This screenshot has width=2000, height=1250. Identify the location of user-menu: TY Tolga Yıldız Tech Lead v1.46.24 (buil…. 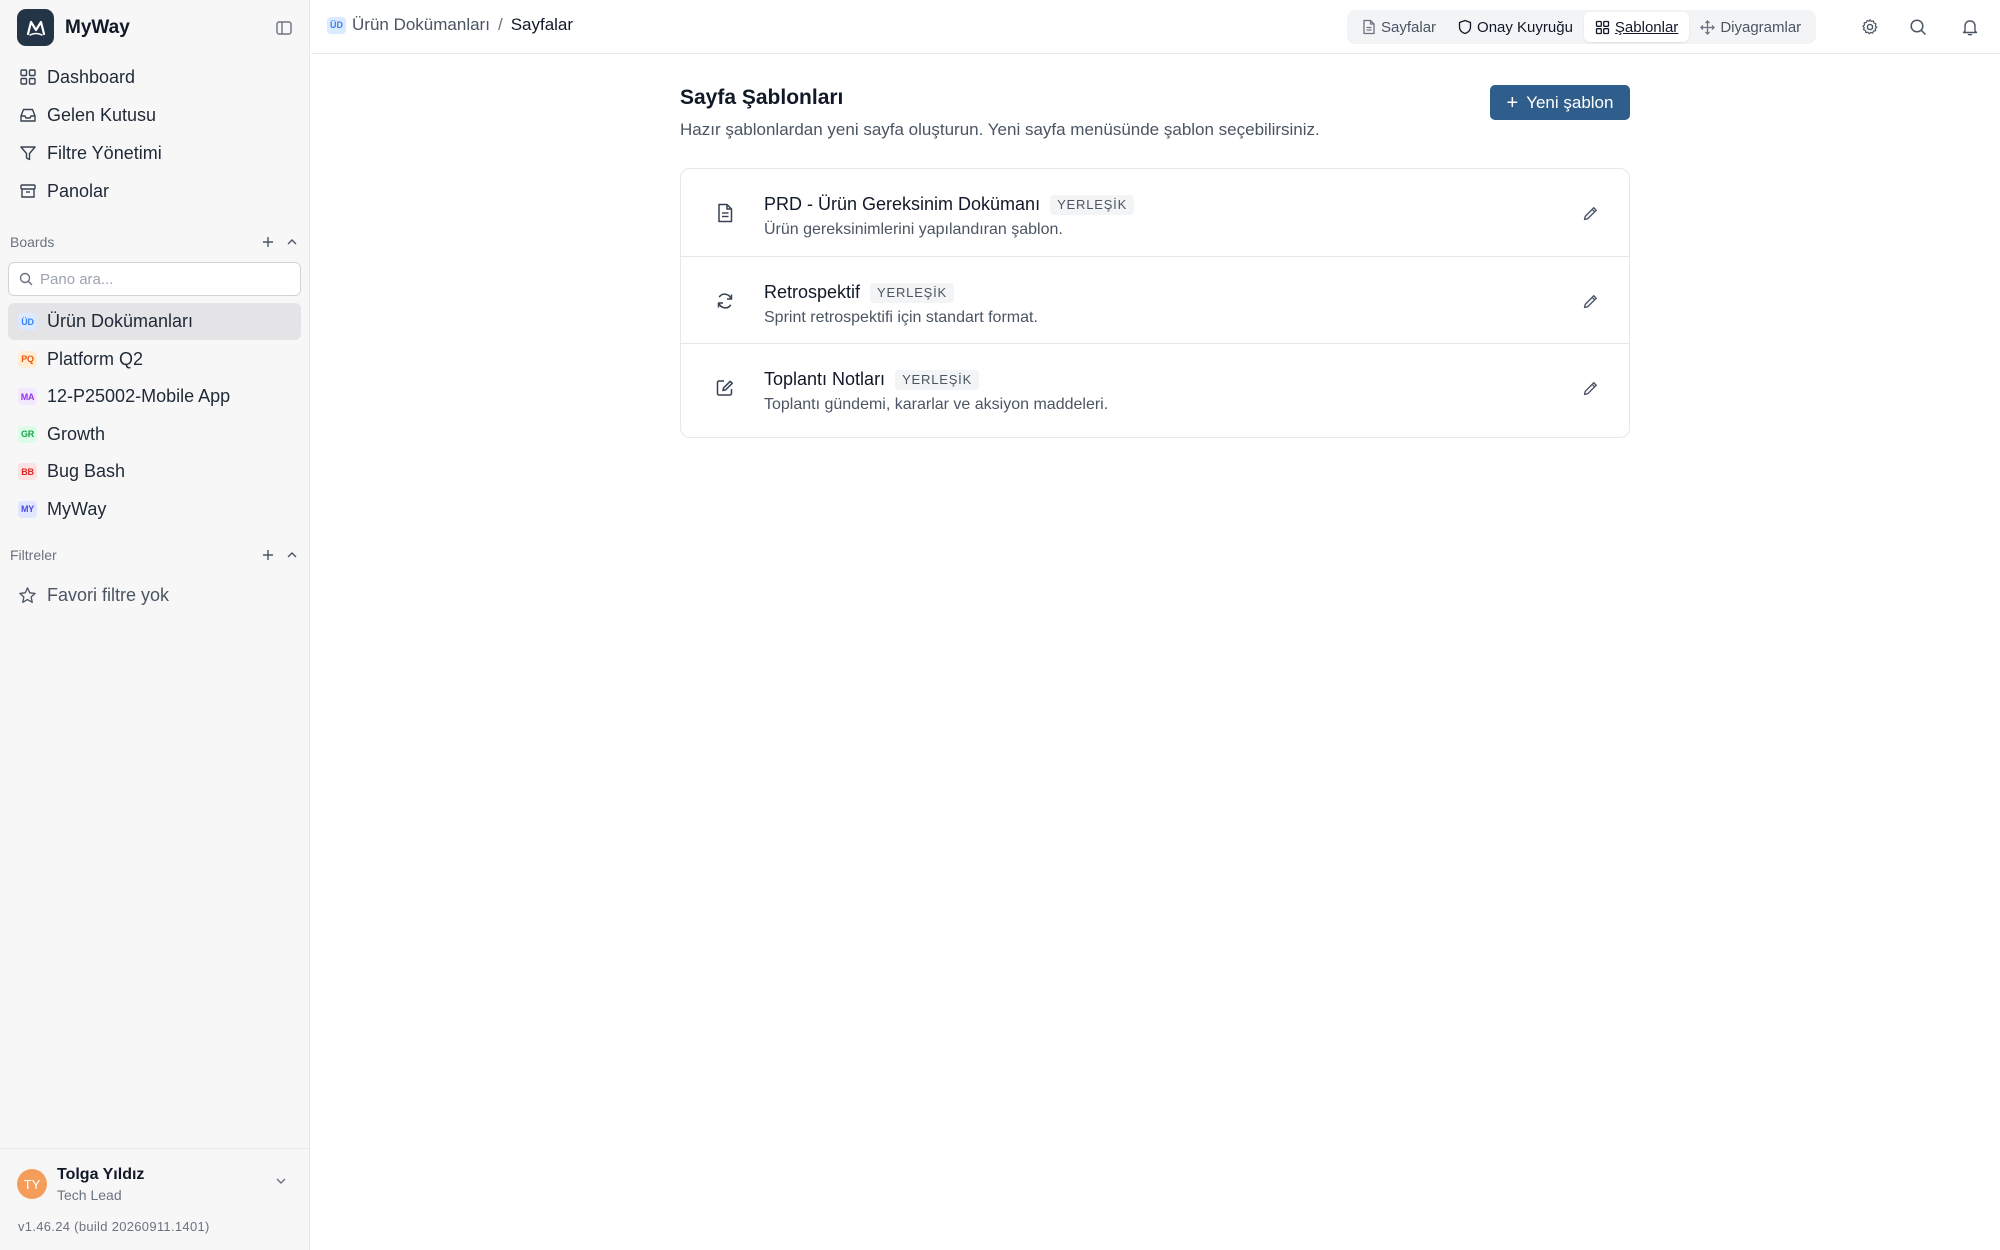
(155, 1199).